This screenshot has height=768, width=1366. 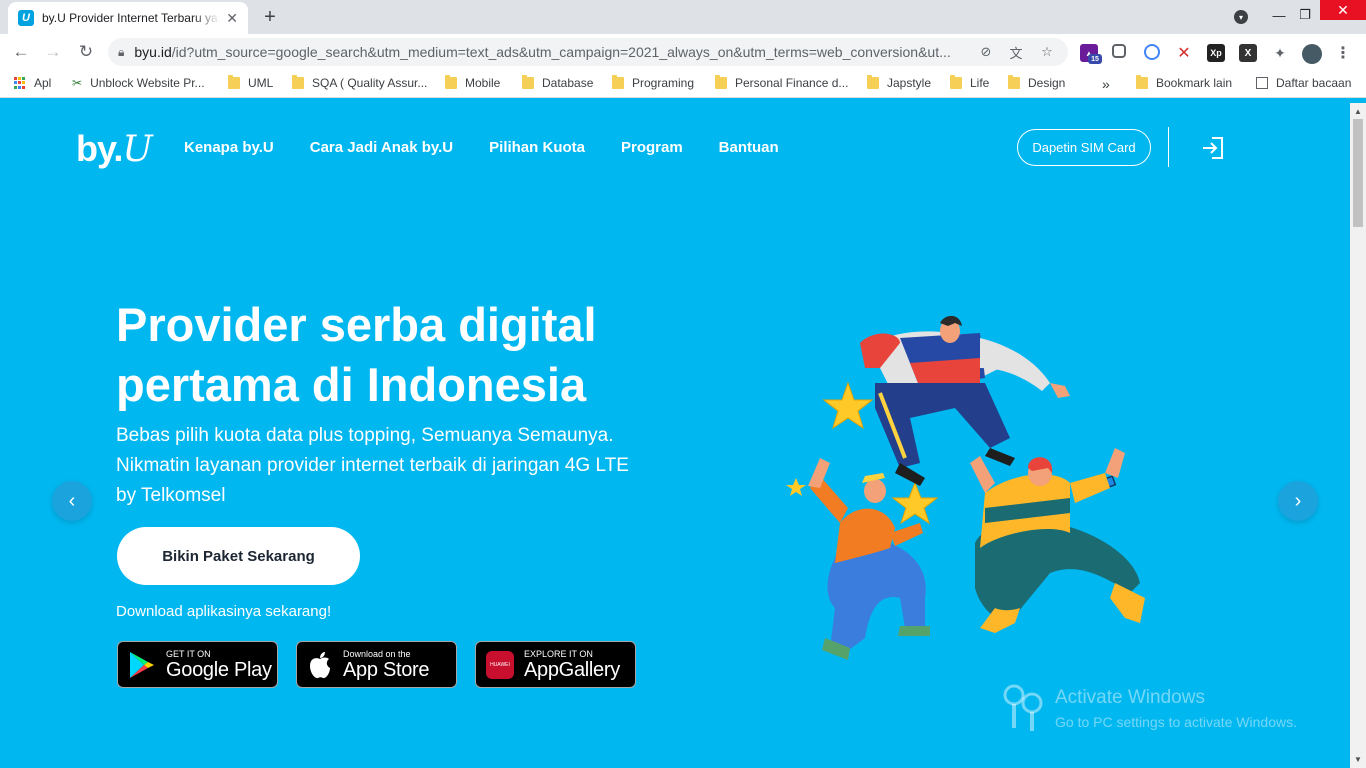 I want to click on extension-x-icon: ✕, so click(x=1184, y=53).